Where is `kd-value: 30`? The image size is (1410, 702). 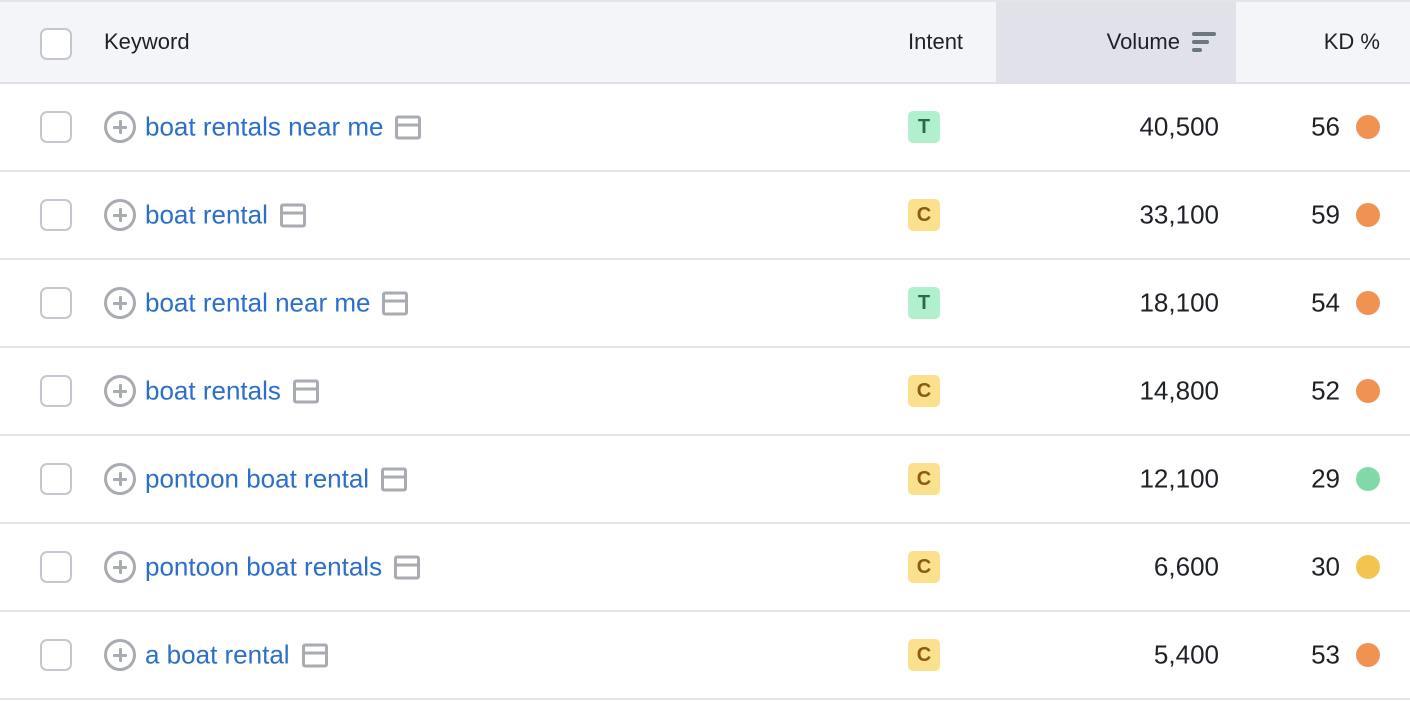 kd-value: 30 is located at coordinates (1325, 566).